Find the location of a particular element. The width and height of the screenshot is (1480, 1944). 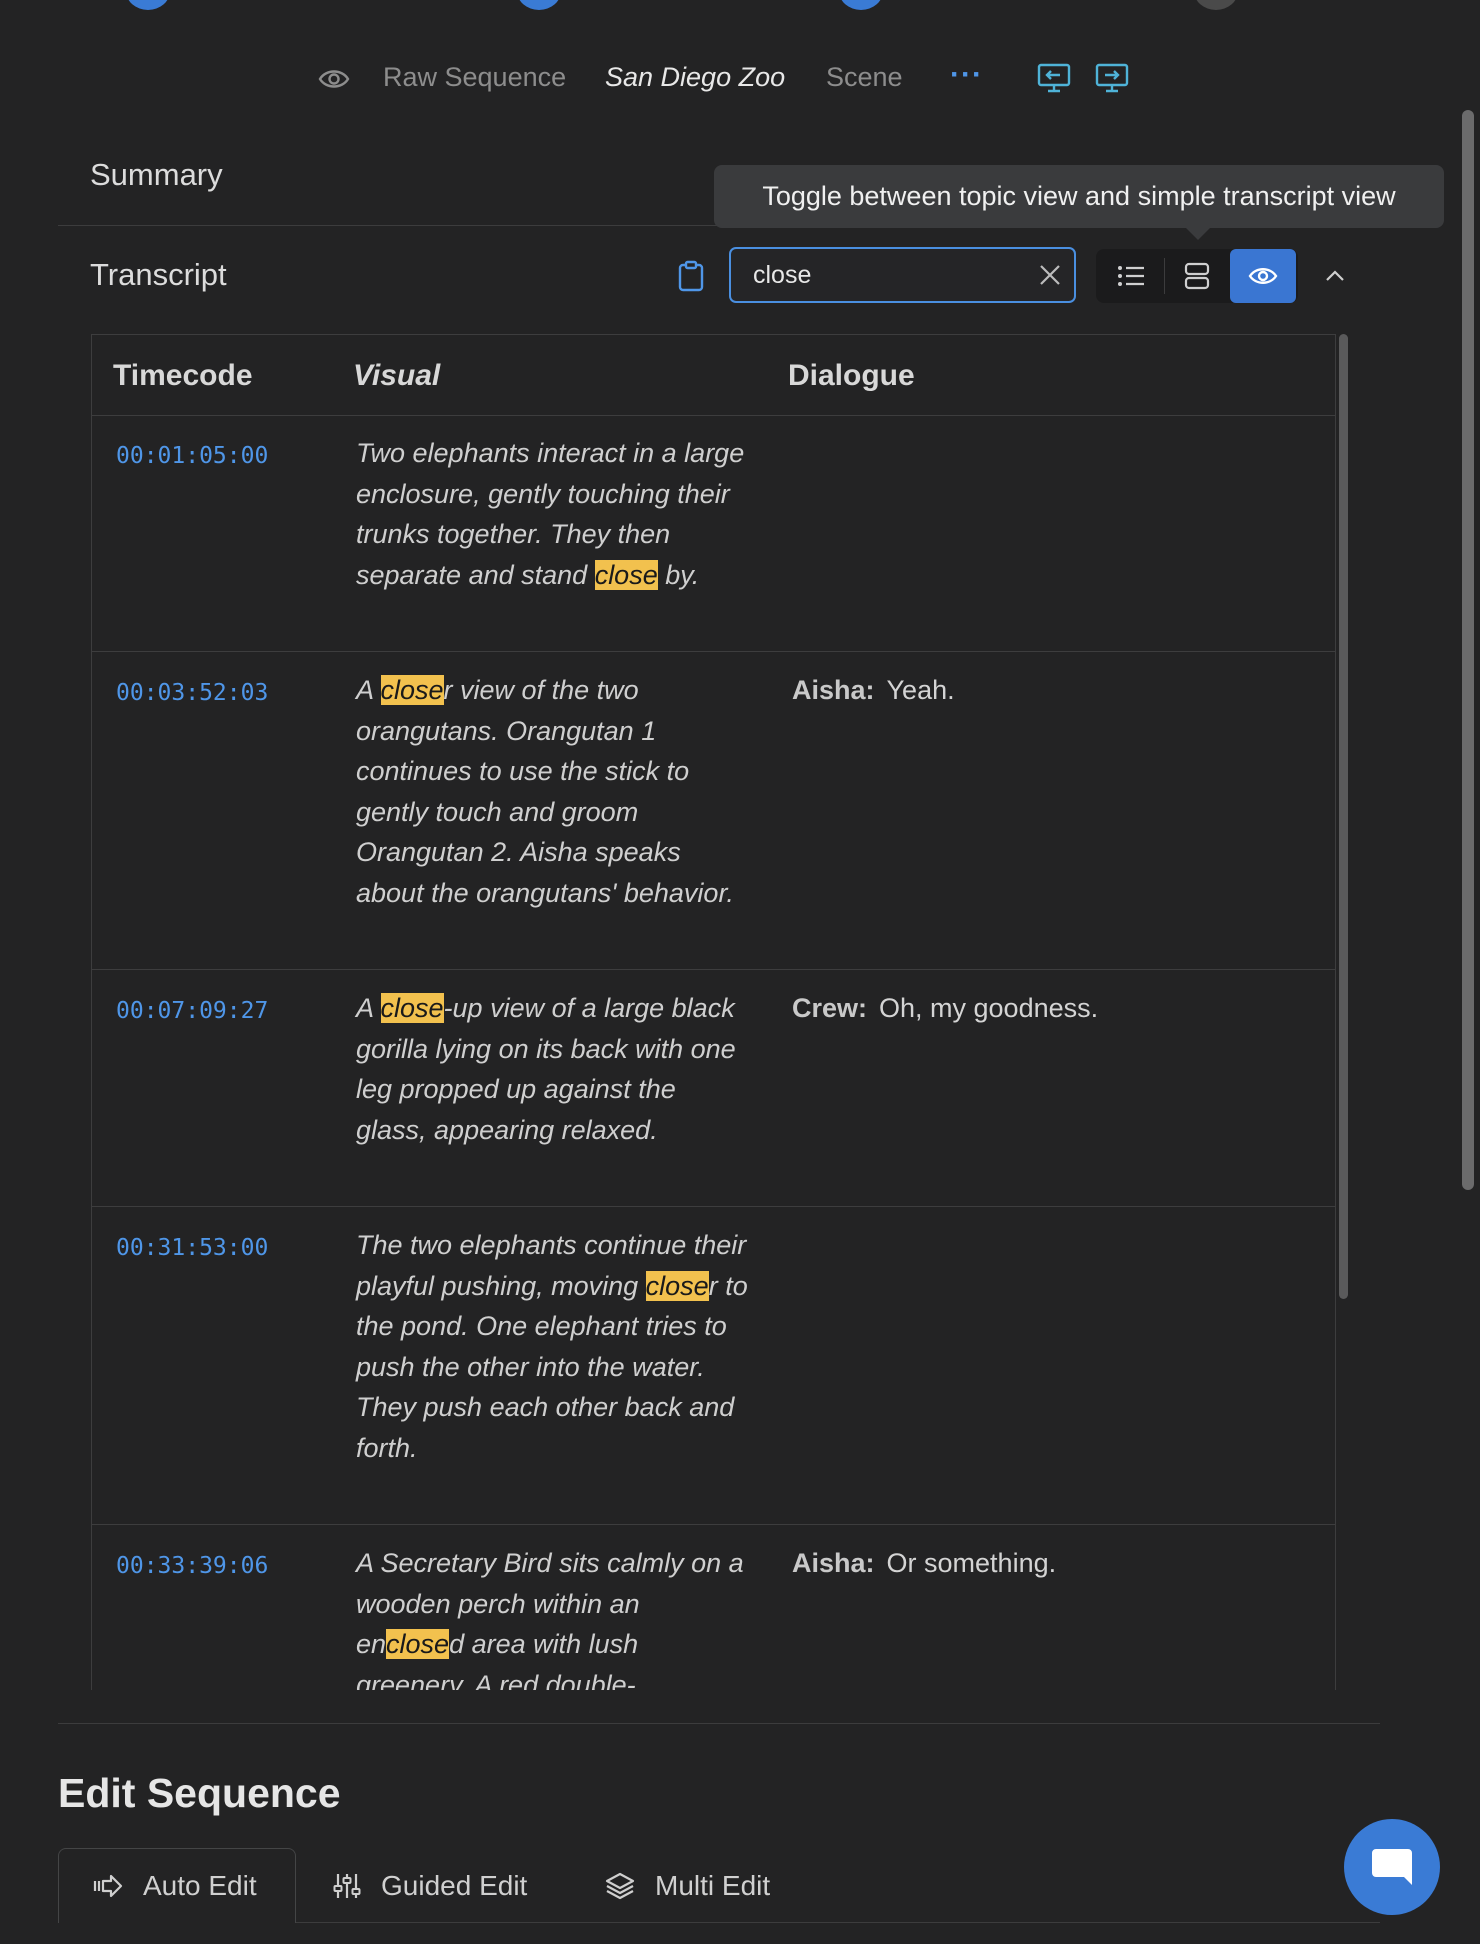

tab-label: Multi Edit is located at coordinates (713, 1885).